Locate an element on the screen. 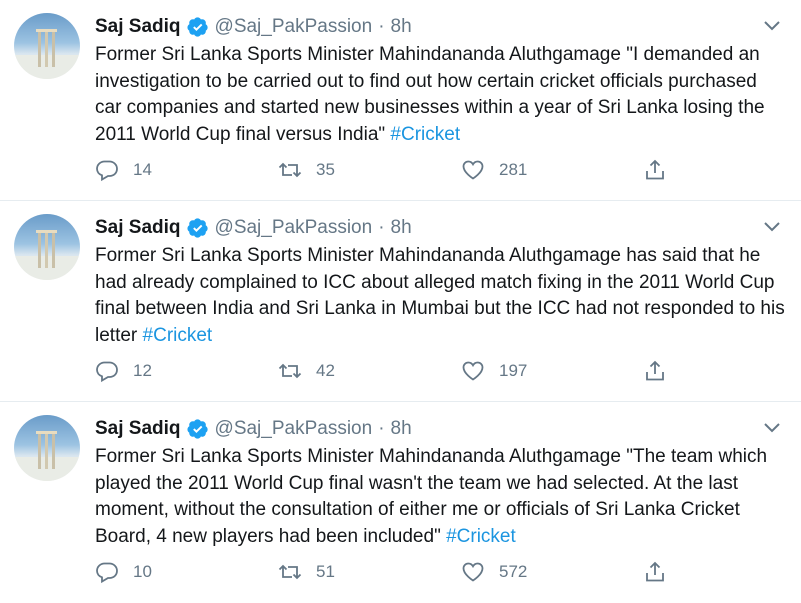 The height and width of the screenshot is (603, 801). action-bar: 12 42 197 is located at coordinates (385, 371).